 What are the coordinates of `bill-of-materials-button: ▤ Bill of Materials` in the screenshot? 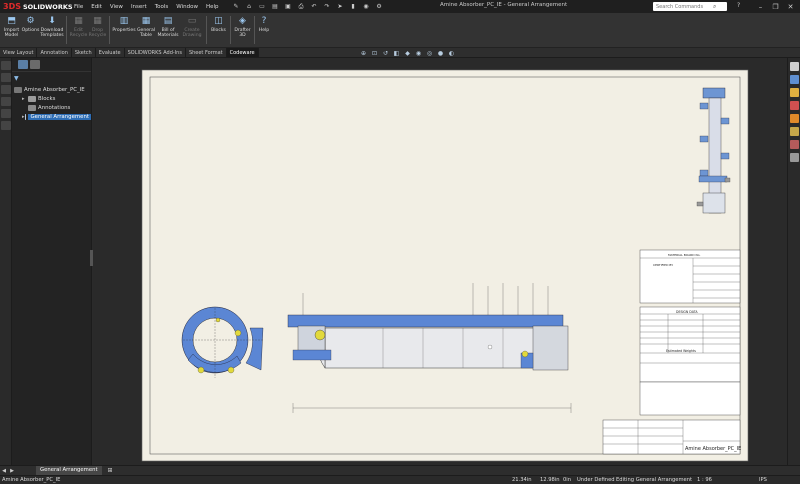 It's located at (168, 30).